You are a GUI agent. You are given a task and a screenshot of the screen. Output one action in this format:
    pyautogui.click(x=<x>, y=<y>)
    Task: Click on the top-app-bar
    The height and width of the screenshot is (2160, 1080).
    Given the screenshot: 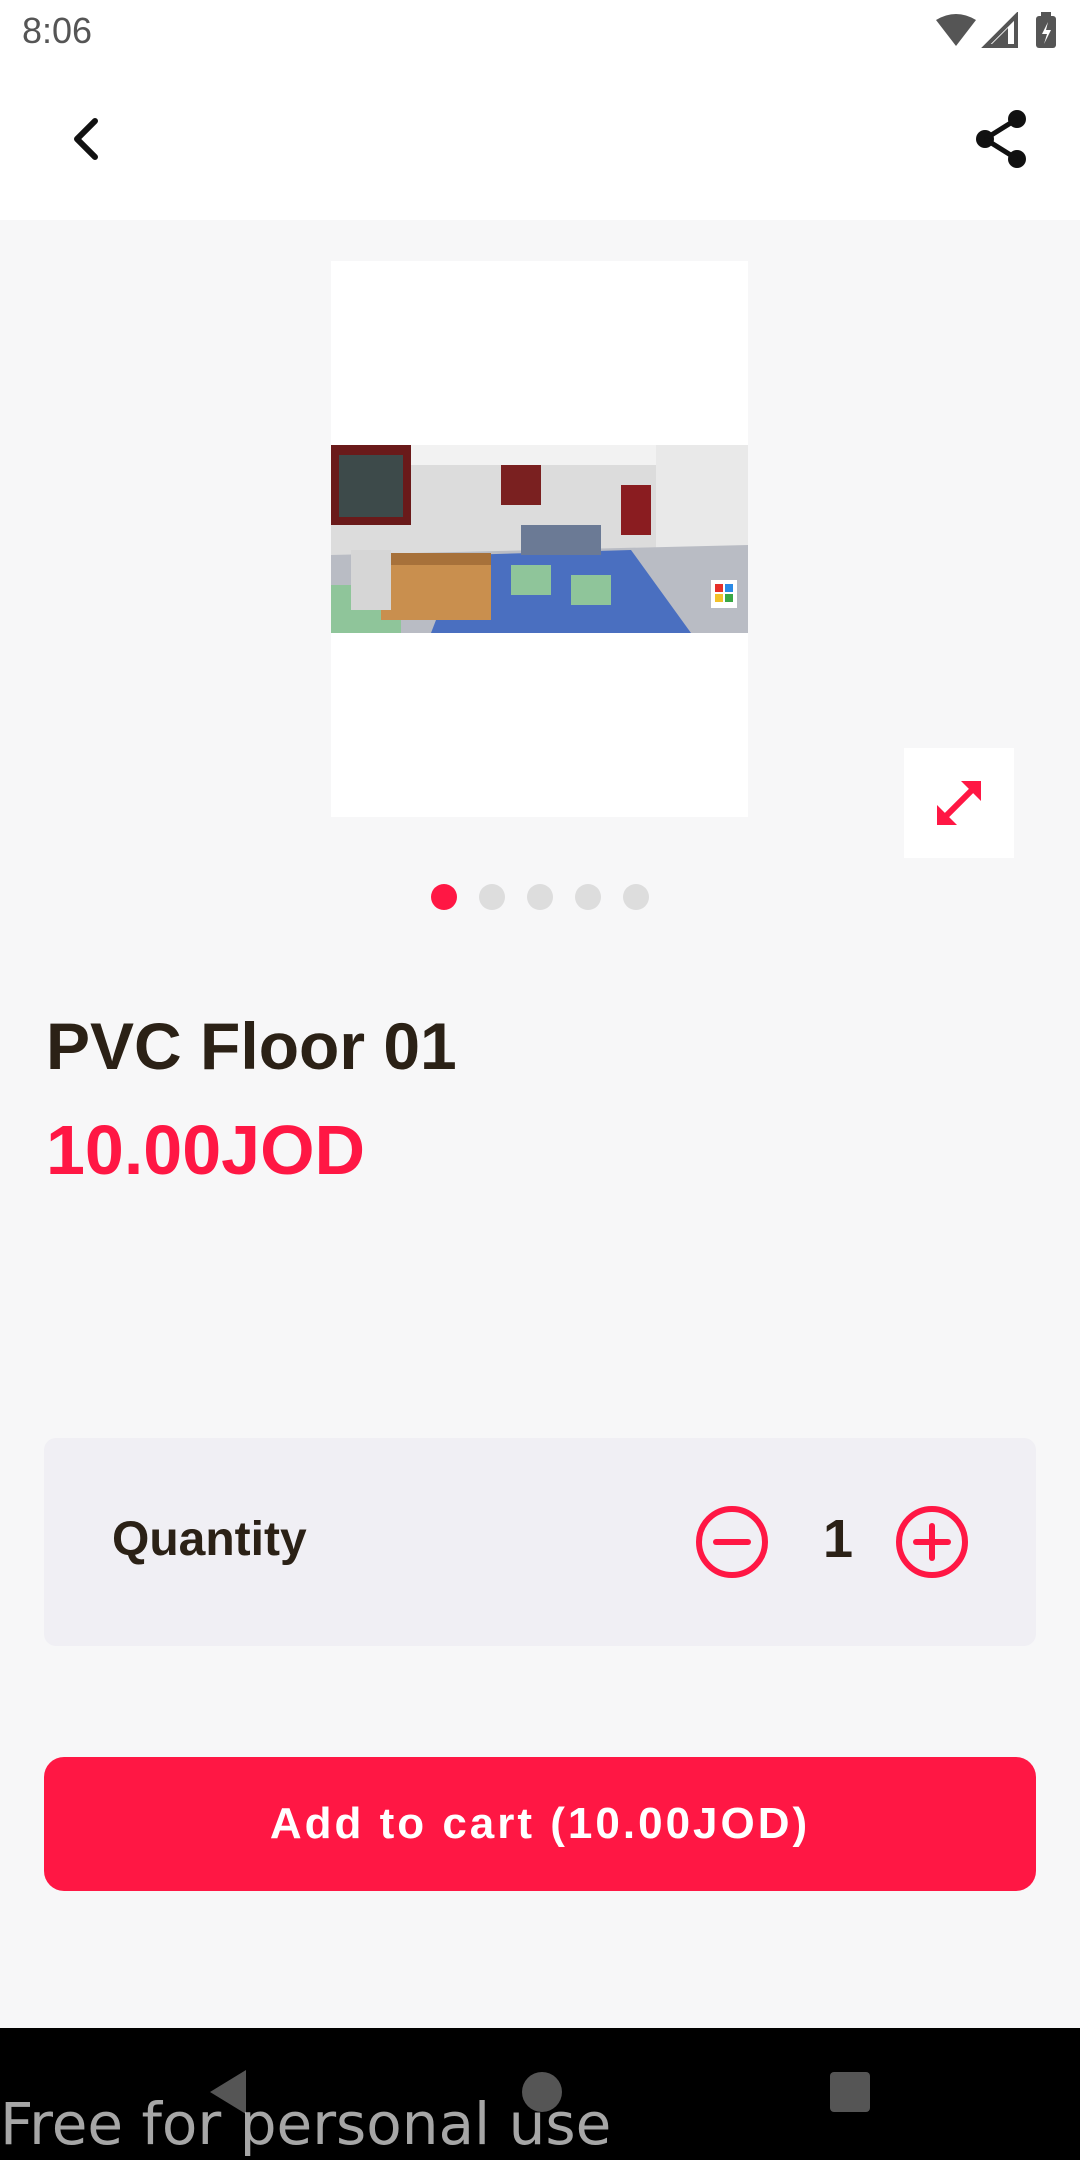 What is the action you would take?
    pyautogui.click(x=540, y=143)
    